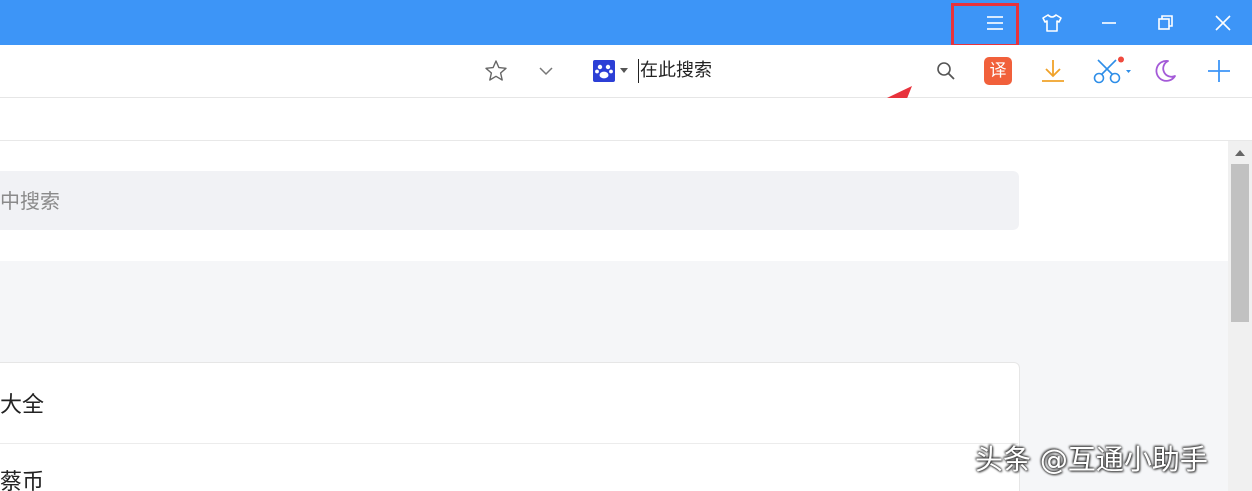 Image resolution: width=1252 pixels, height=491 pixels. I want to click on list-divider, so click(509, 443).